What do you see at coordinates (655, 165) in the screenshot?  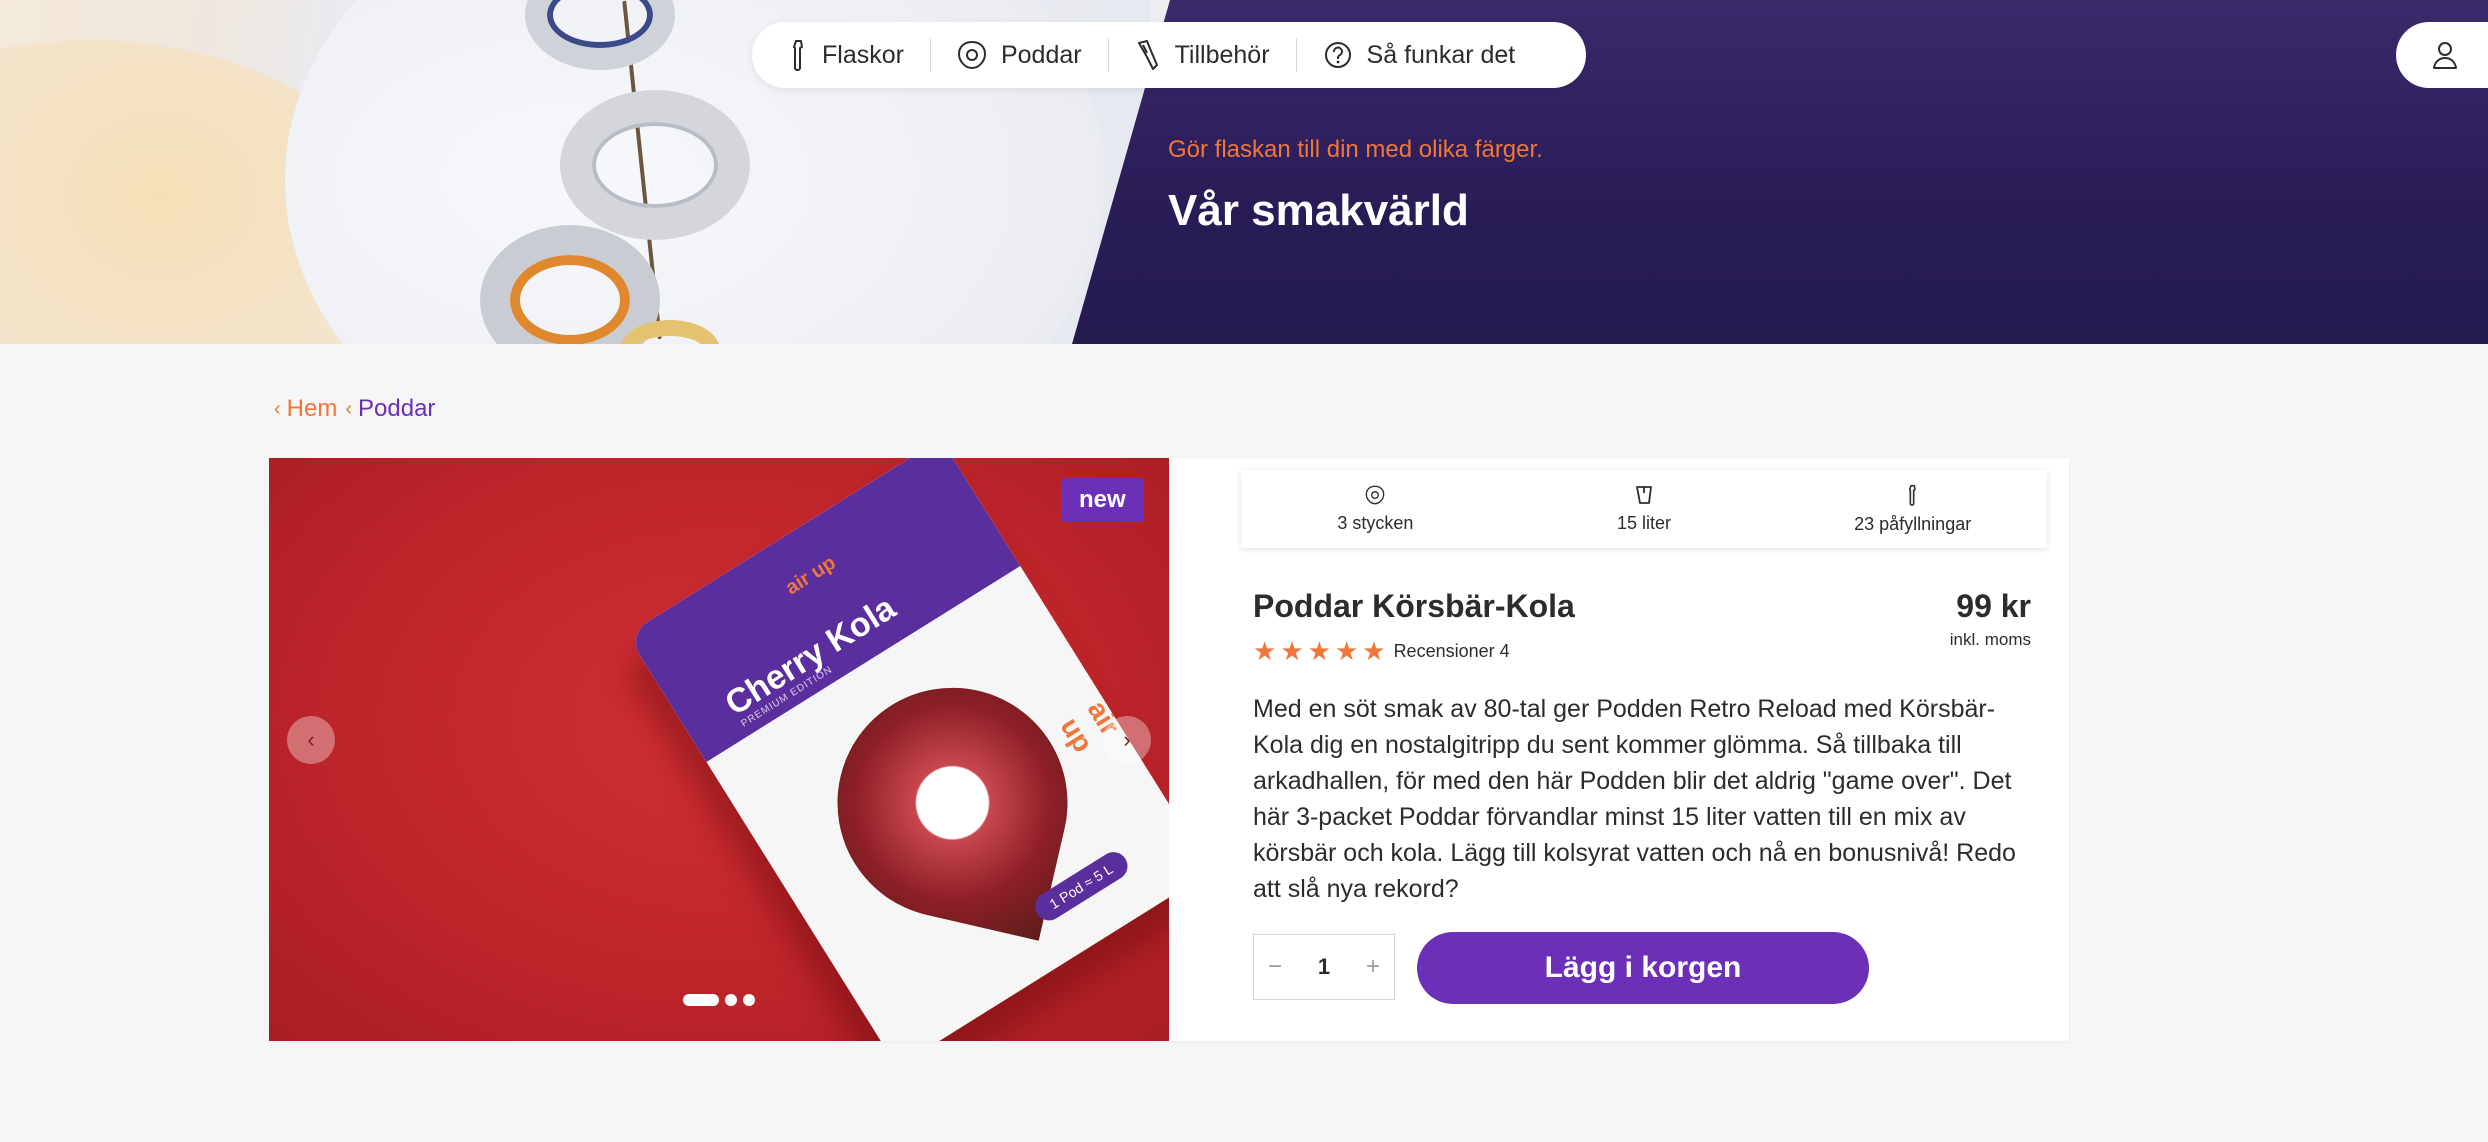 I see `pod-ring-decoration` at bounding box center [655, 165].